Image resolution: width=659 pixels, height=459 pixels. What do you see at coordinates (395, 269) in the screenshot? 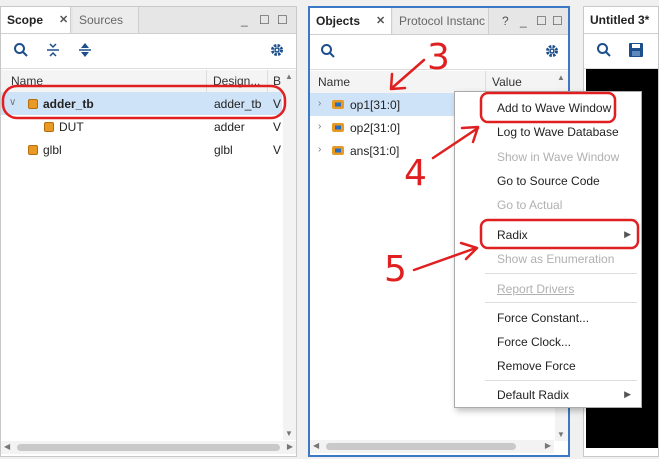
I see `annotation-number-5: 5` at bounding box center [395, 269].